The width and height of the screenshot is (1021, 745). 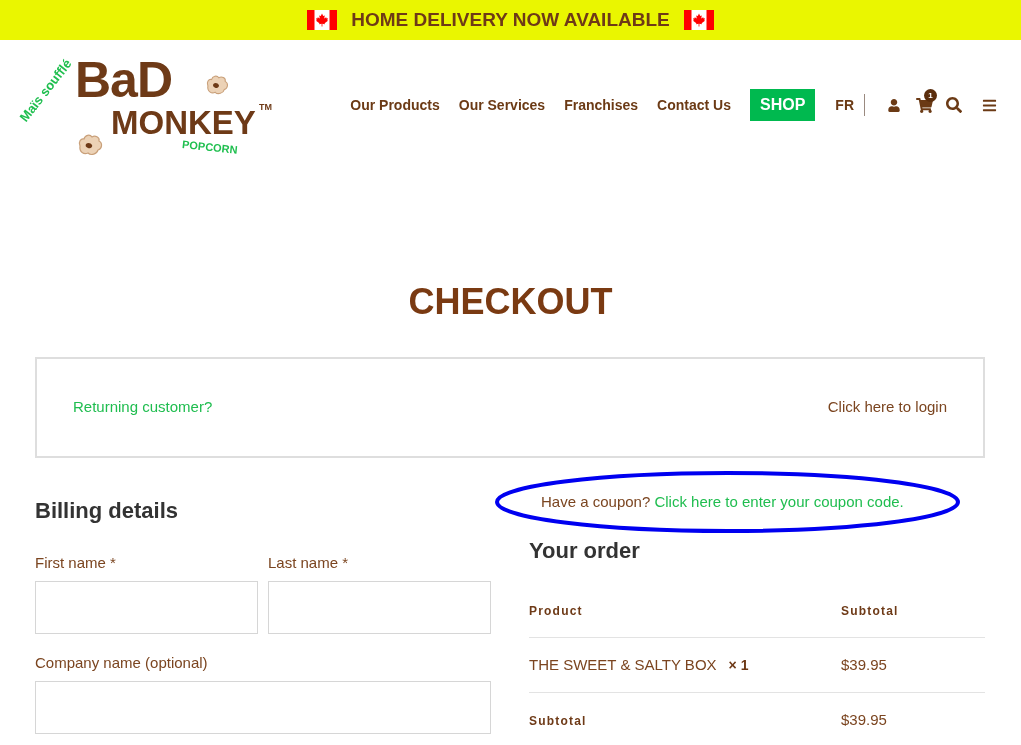 What do you see at coordinates (989, 105) in the screenshot?
I see `menu-icon` at bounding box center [989, 105].